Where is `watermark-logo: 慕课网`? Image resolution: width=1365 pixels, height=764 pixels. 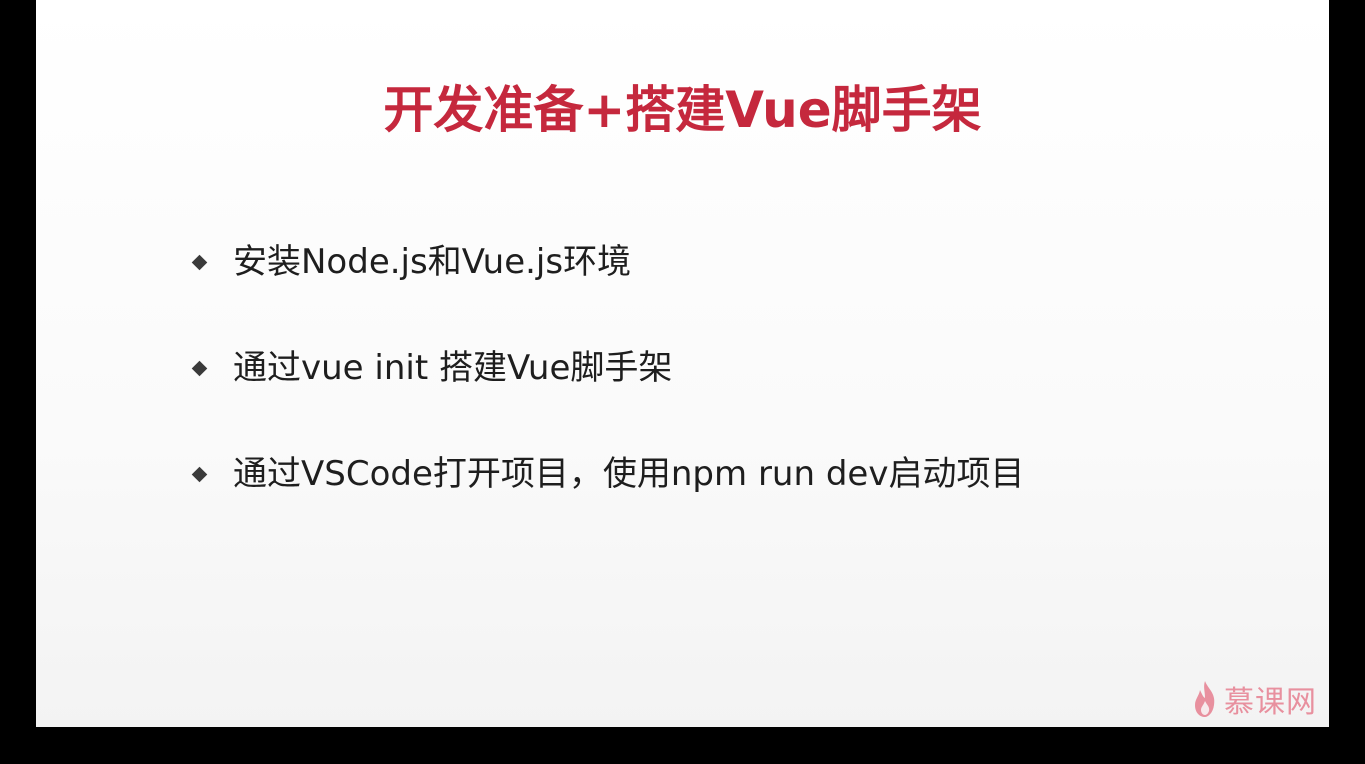 watermark-logo: 慕课网 is located at coordinates (1254, 699).